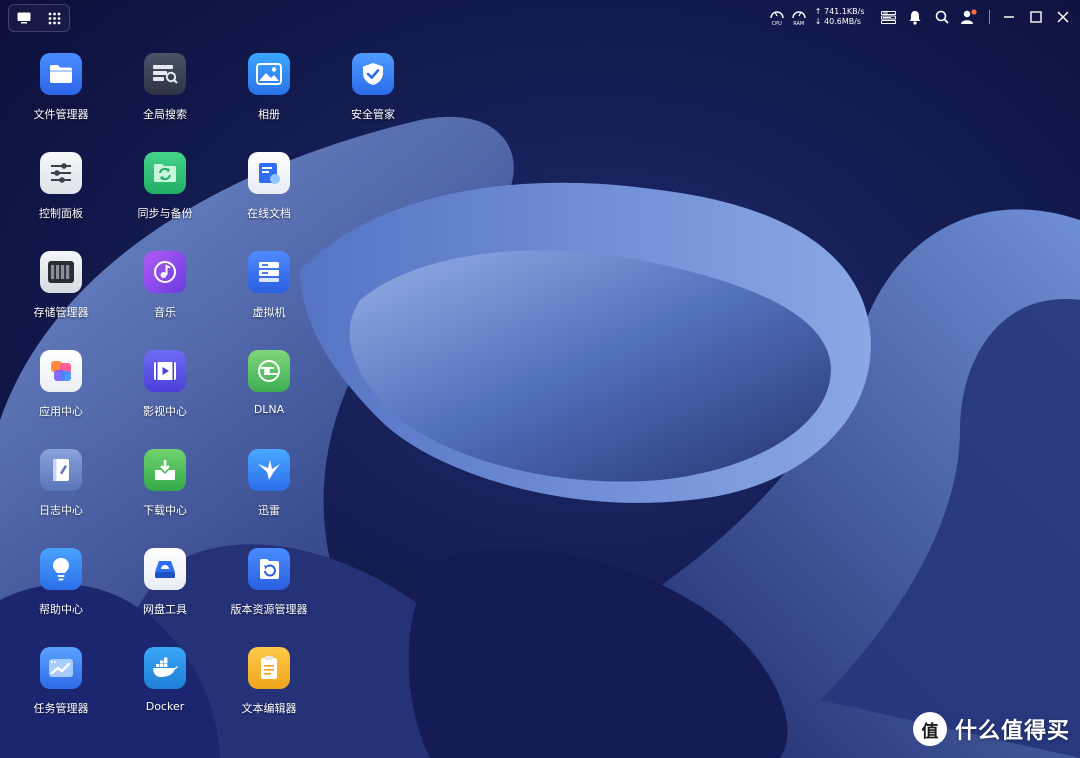  Describe the element at coordinates (269, 510) in the screenshot. I see `app-label: 迅雷` at that location.